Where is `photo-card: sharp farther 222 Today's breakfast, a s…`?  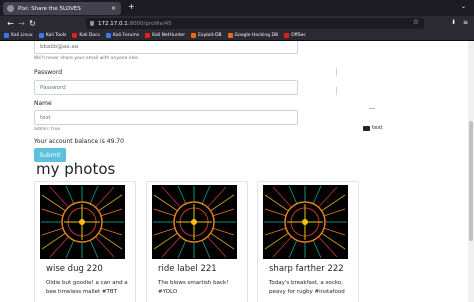
photo-card: sharp farther 222 Today's breakfast, a s… is located at coordinates (308, 241).